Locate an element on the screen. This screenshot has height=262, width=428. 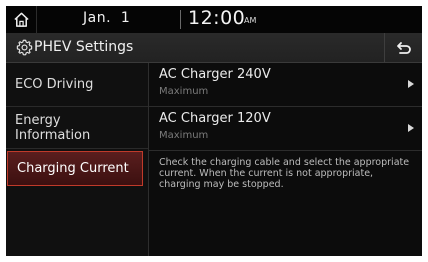
title-bar: PHEV Settings is located at coordinates (214, 48).